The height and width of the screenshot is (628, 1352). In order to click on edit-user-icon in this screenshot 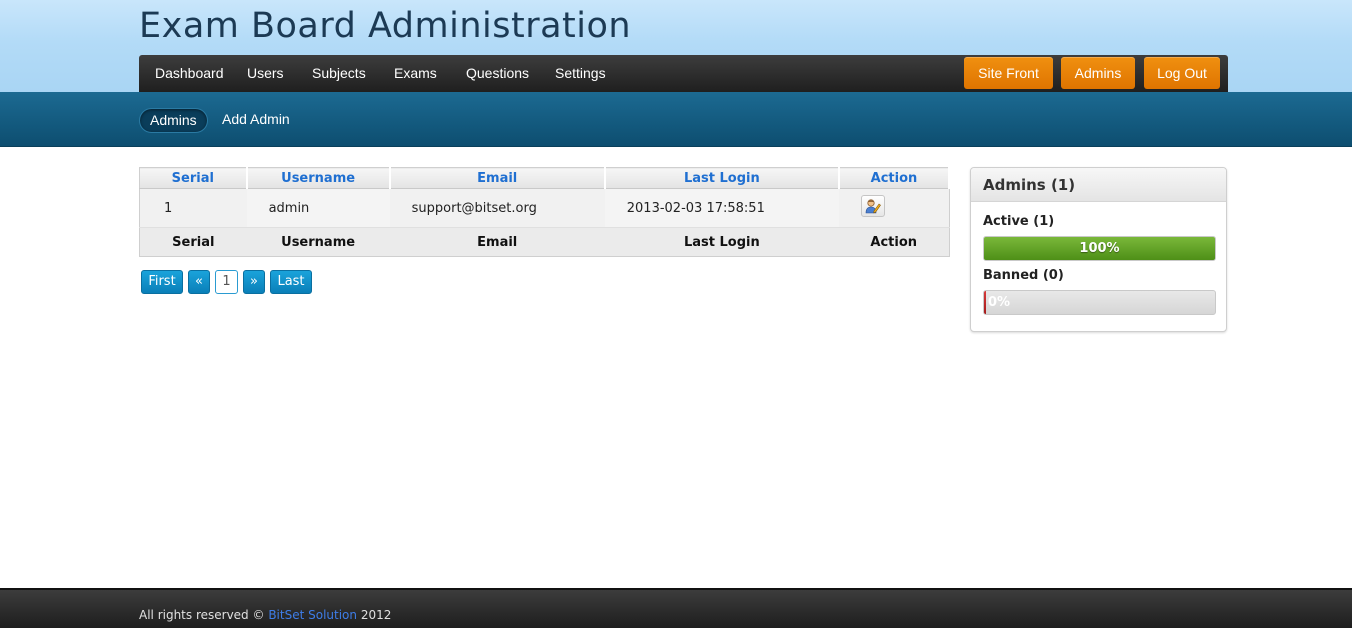, I will do `click(873, 206)`.